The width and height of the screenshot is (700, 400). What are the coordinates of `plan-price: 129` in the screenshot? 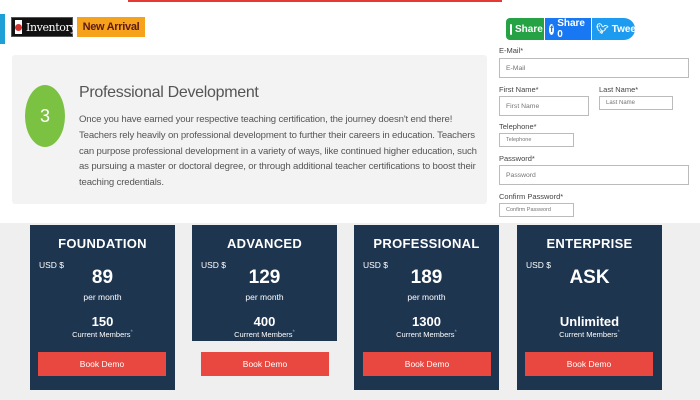 It's located at (264, 277).